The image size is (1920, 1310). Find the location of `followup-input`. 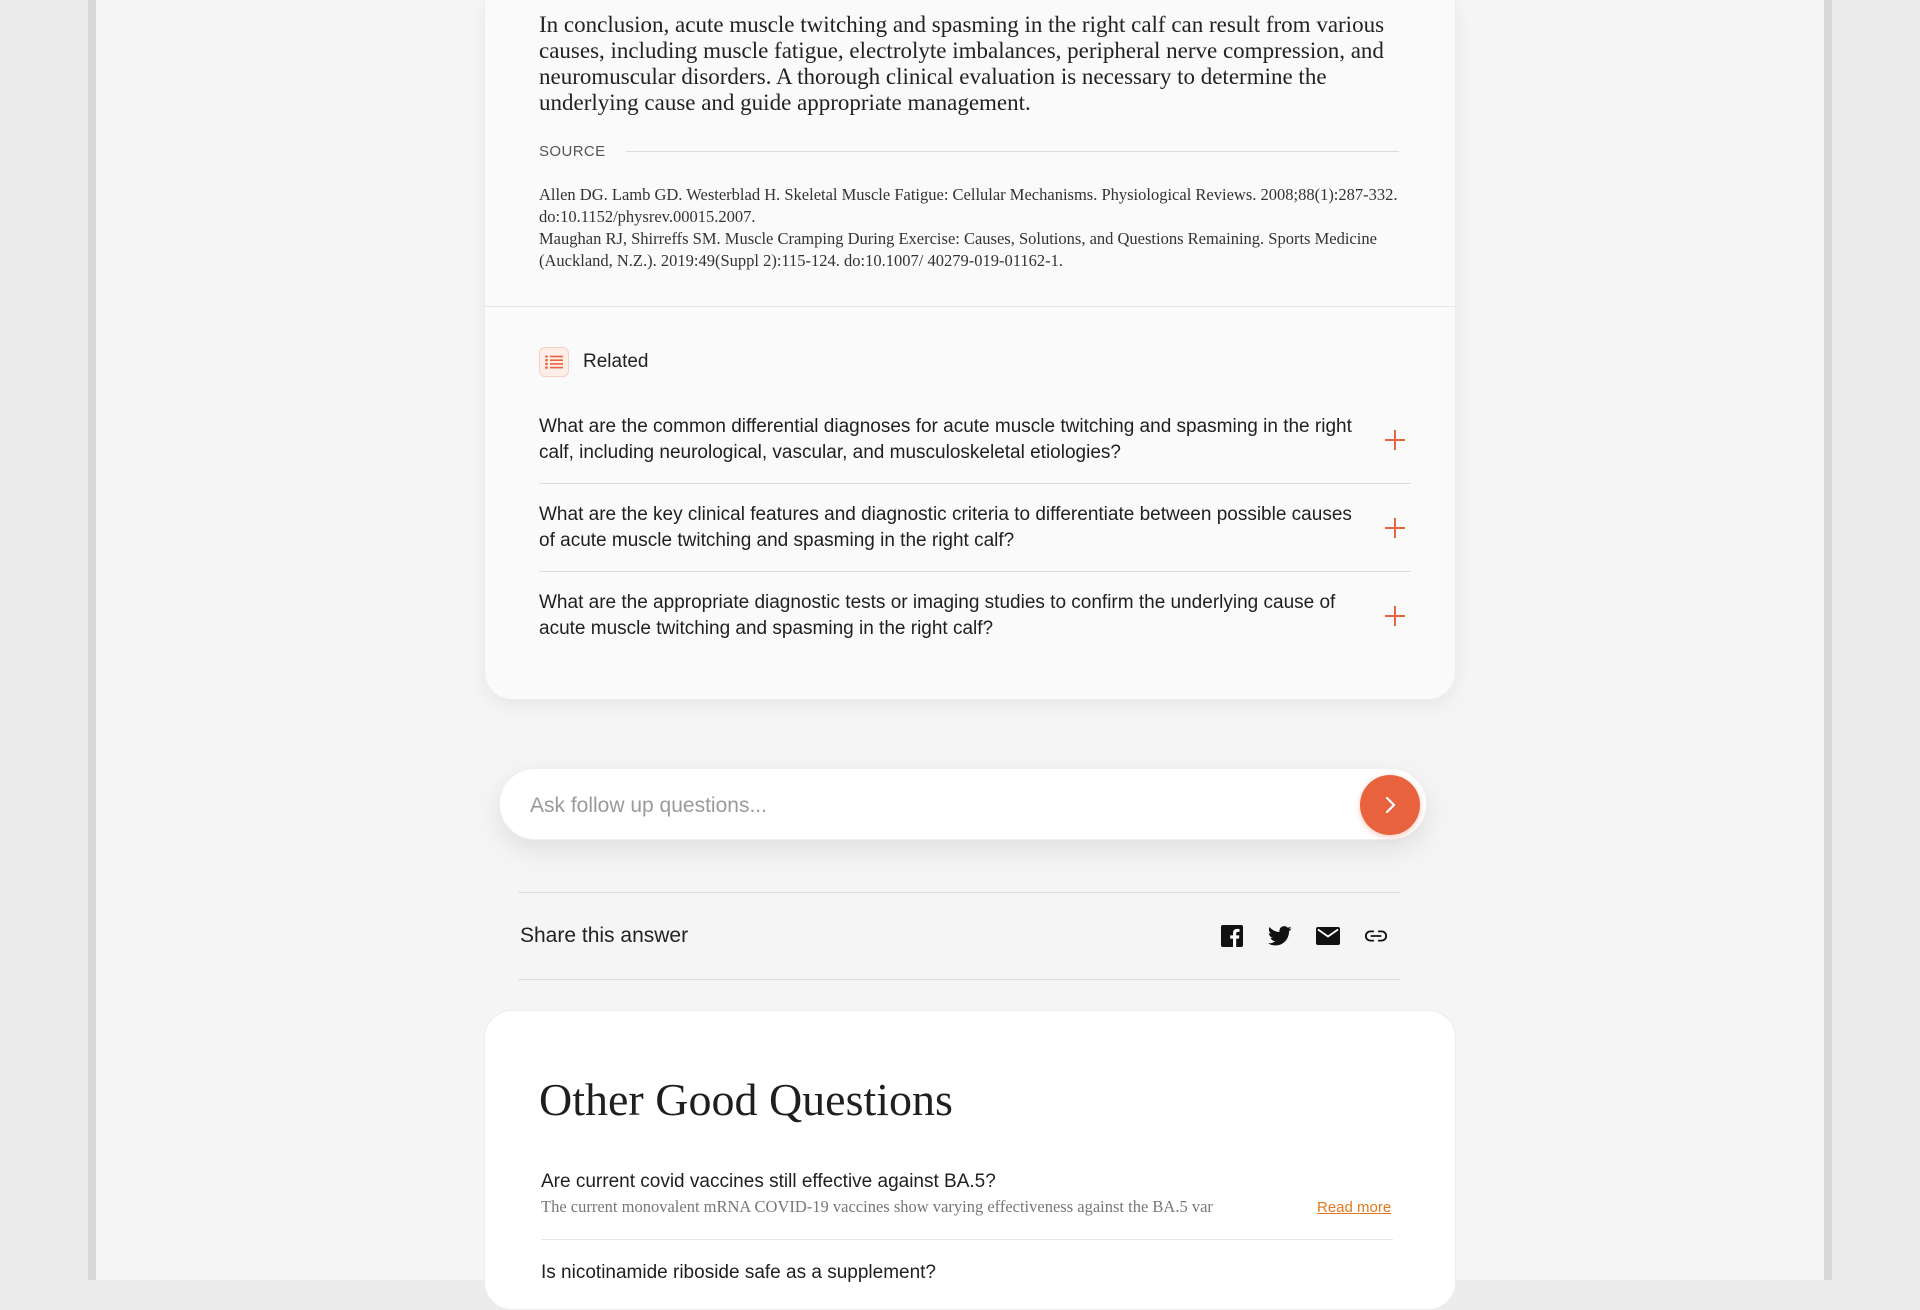

followup-input is located at coordinates (920, 806).